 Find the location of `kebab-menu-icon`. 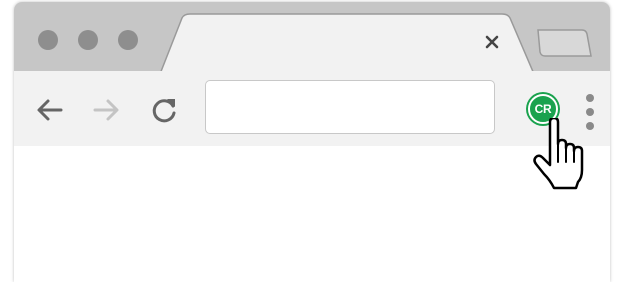

kebab-menu-icon is located at coordinates (590, 112).